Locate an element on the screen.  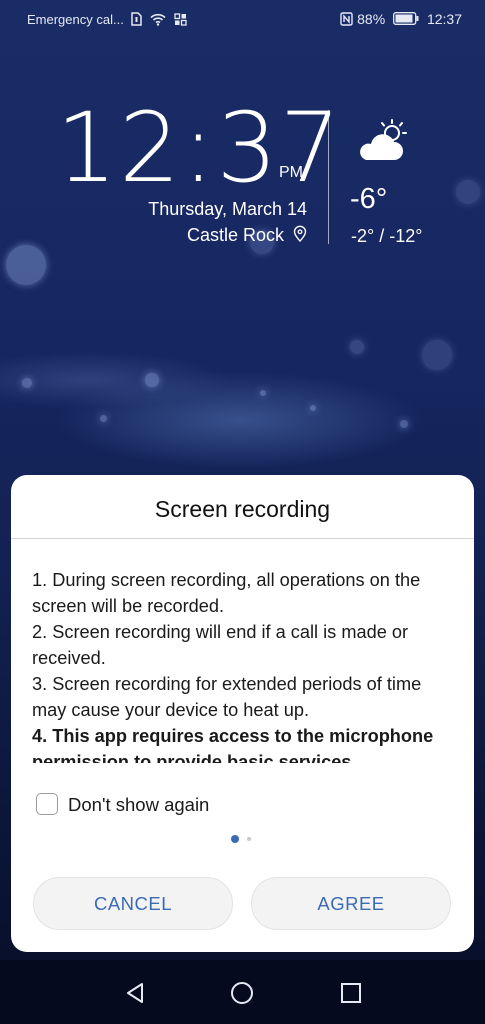
cancel-button: CANCEL is located at coordinates (133, 903).